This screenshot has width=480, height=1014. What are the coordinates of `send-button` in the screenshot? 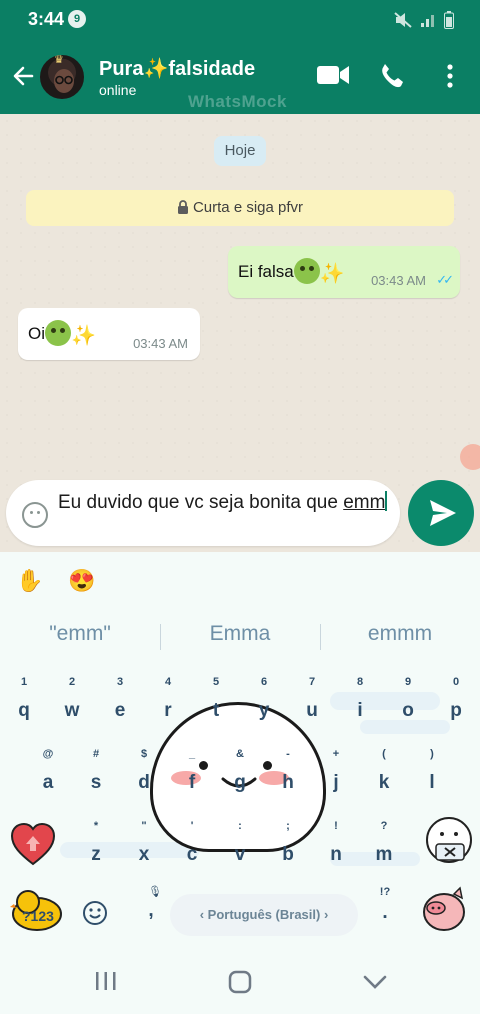 It's located at (441, 513).